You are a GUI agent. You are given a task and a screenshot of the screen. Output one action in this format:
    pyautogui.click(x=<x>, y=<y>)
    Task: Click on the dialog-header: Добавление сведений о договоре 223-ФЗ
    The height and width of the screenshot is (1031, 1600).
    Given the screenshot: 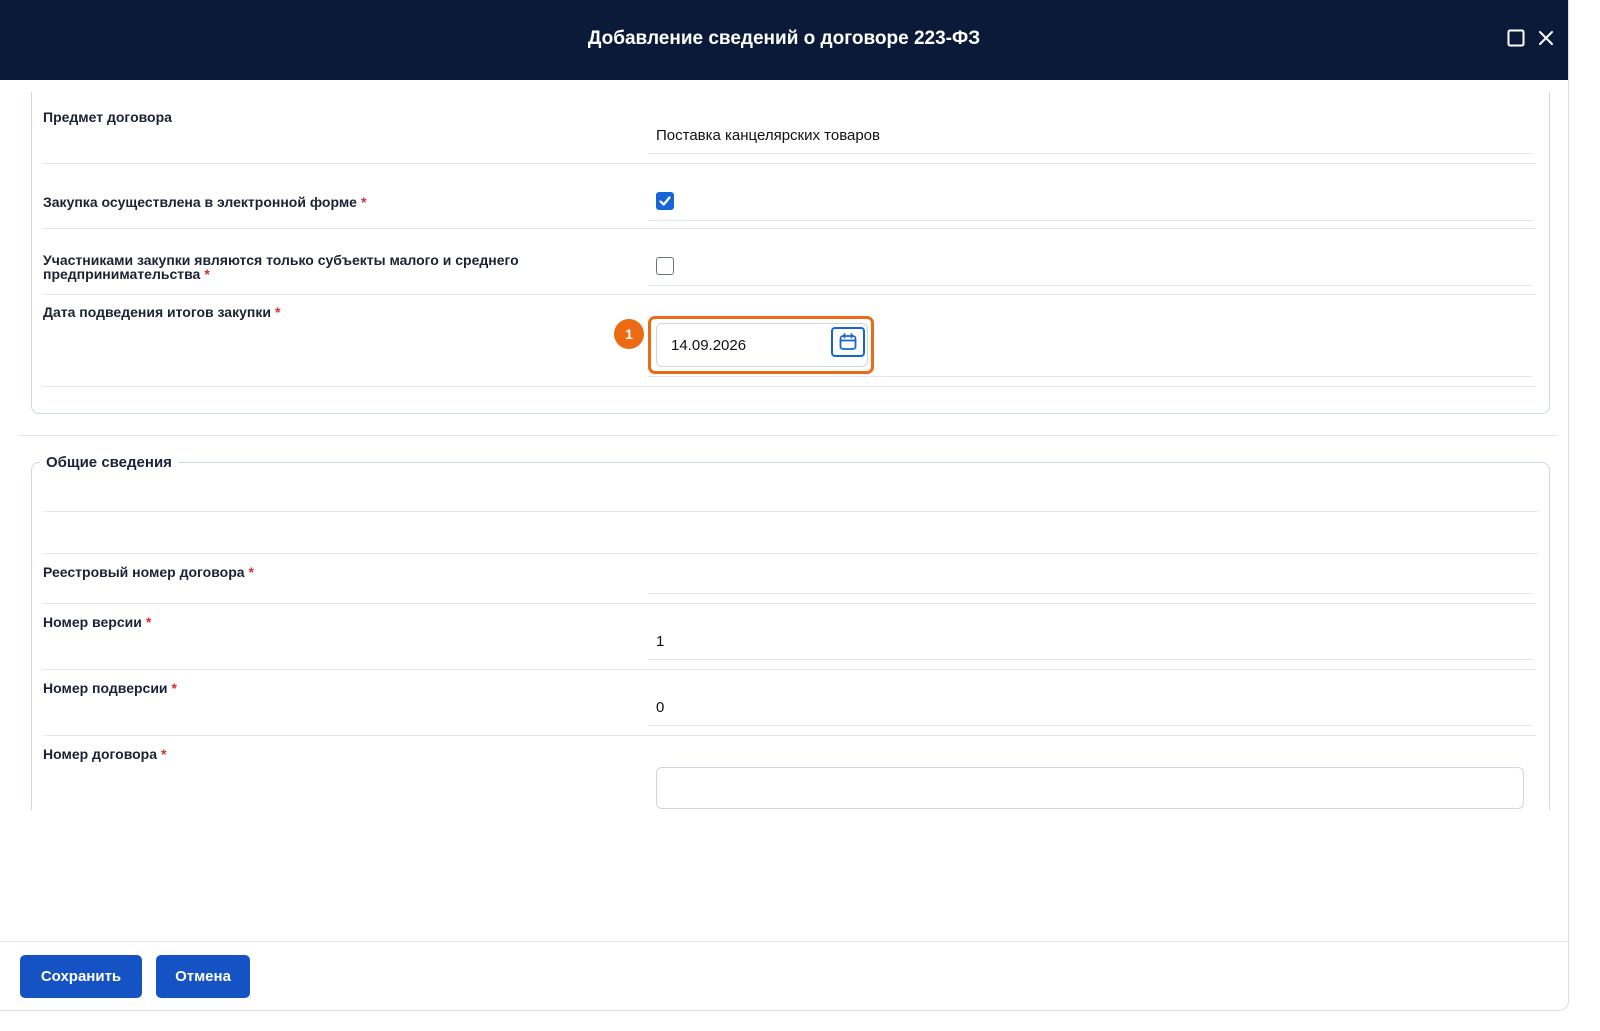 What is the action you would take?
    pyautogui.click(x=784, y=40)
    